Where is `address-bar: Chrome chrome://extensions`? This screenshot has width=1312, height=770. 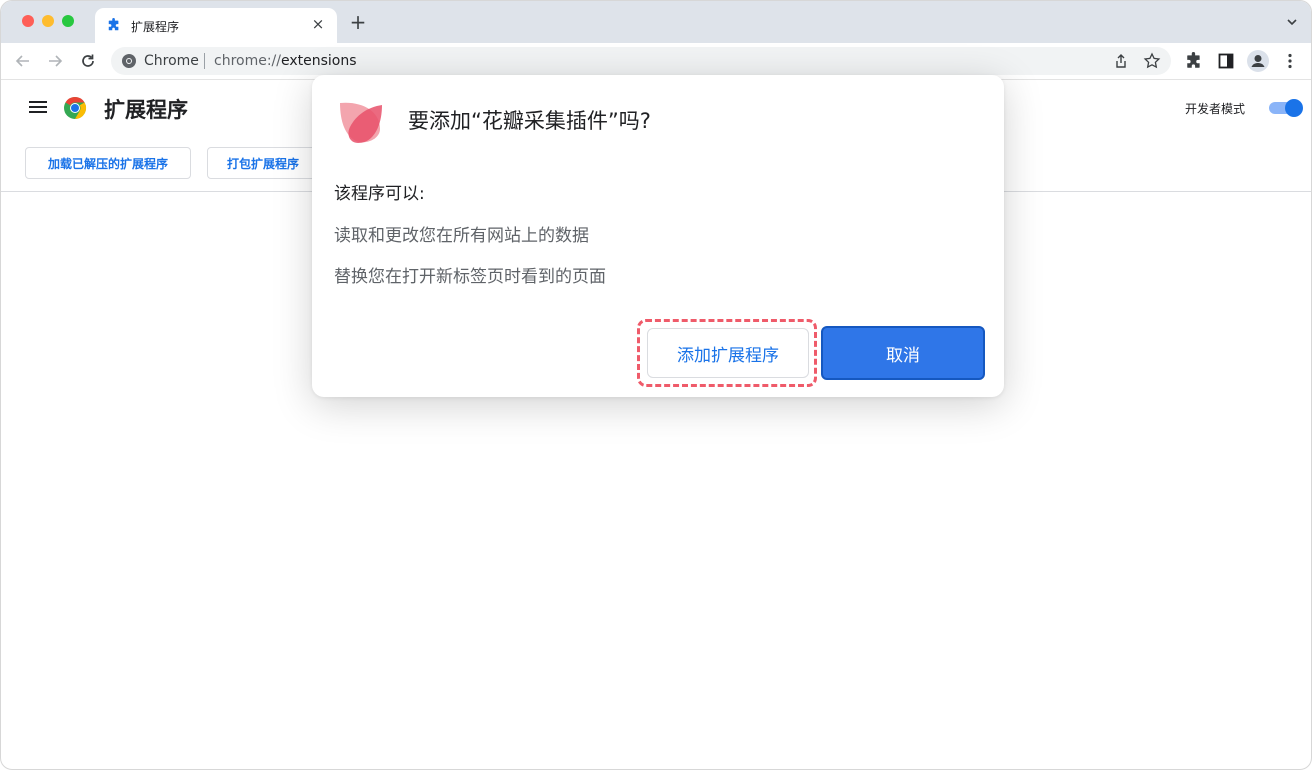
address-bar: Chrome chrome://extensions is located at coordinates (641, 61).